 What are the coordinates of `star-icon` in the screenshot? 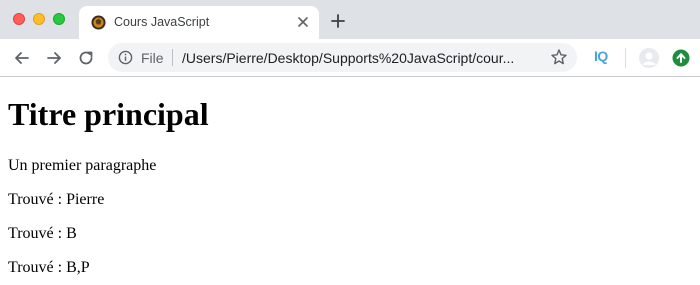 It's located at (559, 57).